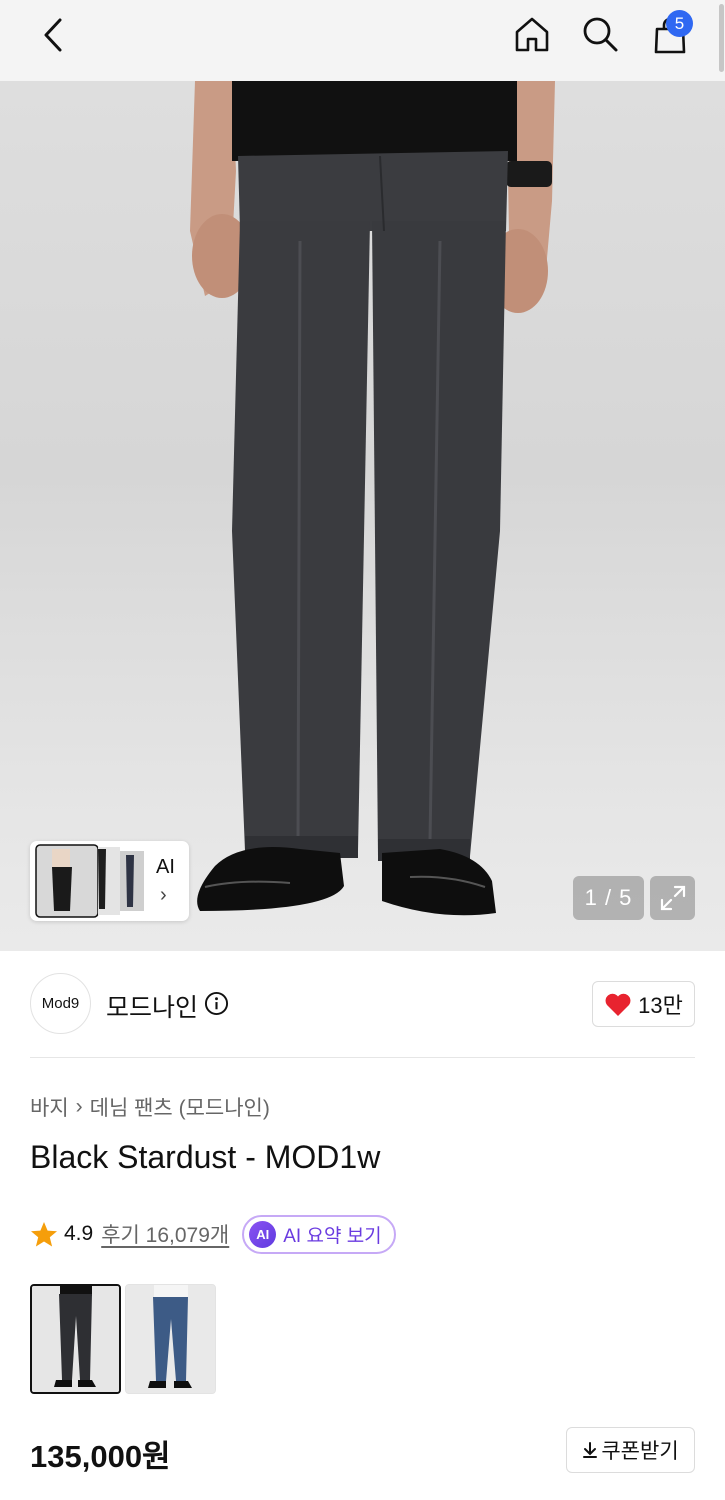  I want to click on home-button, so click(532, 34).